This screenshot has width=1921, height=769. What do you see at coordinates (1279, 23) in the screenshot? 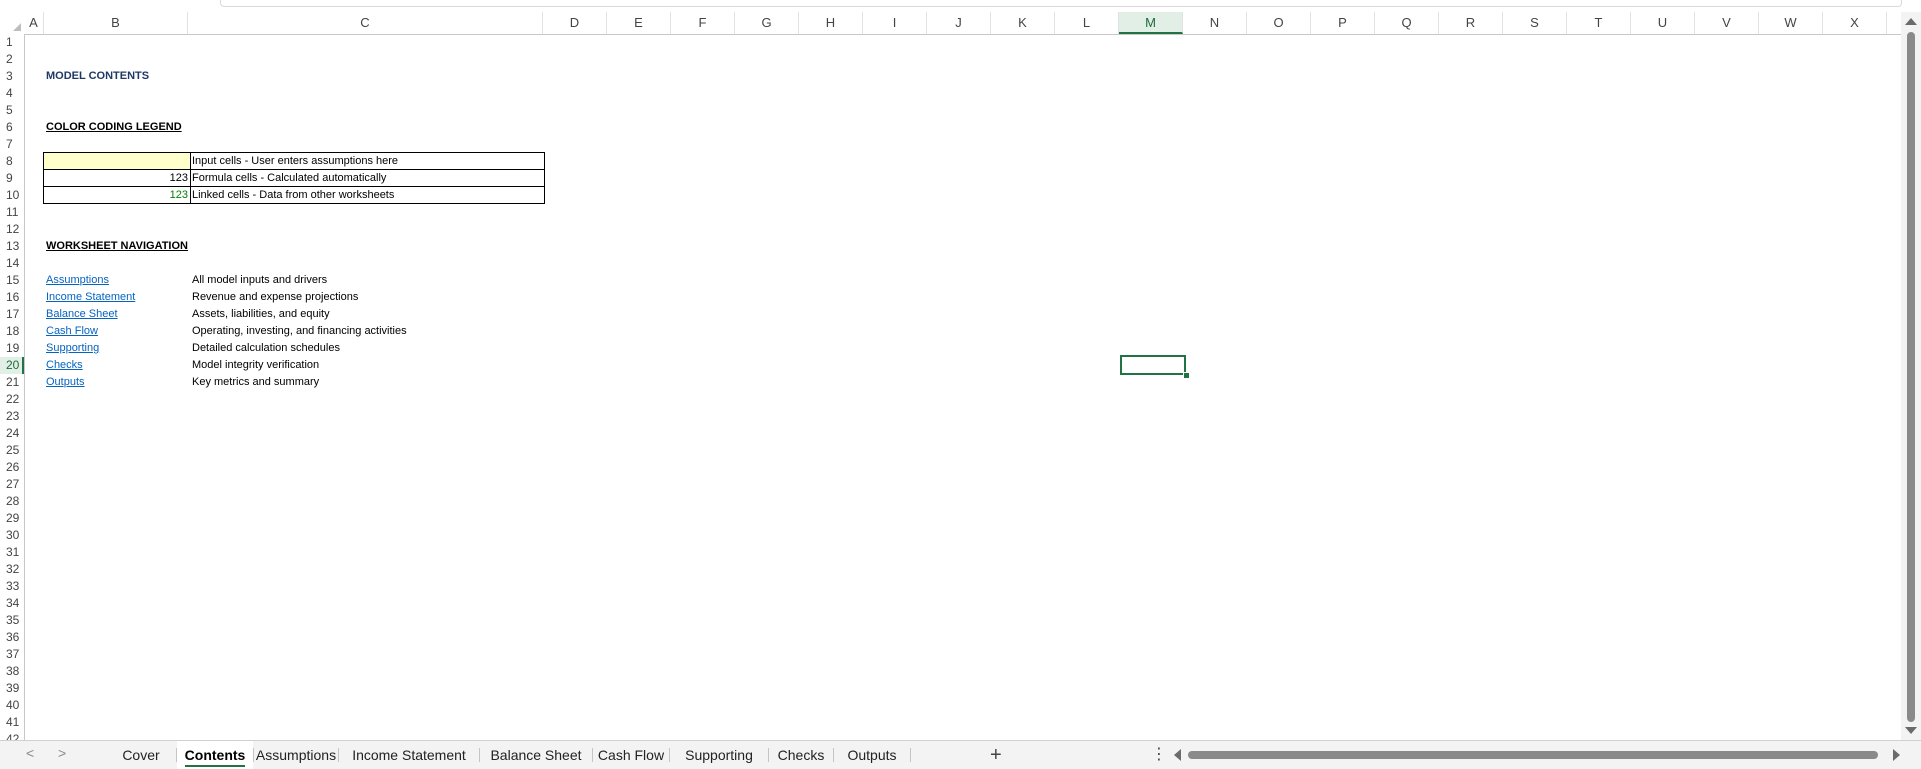
I see `column-header-o: O` at bounding box center [1279, 23].